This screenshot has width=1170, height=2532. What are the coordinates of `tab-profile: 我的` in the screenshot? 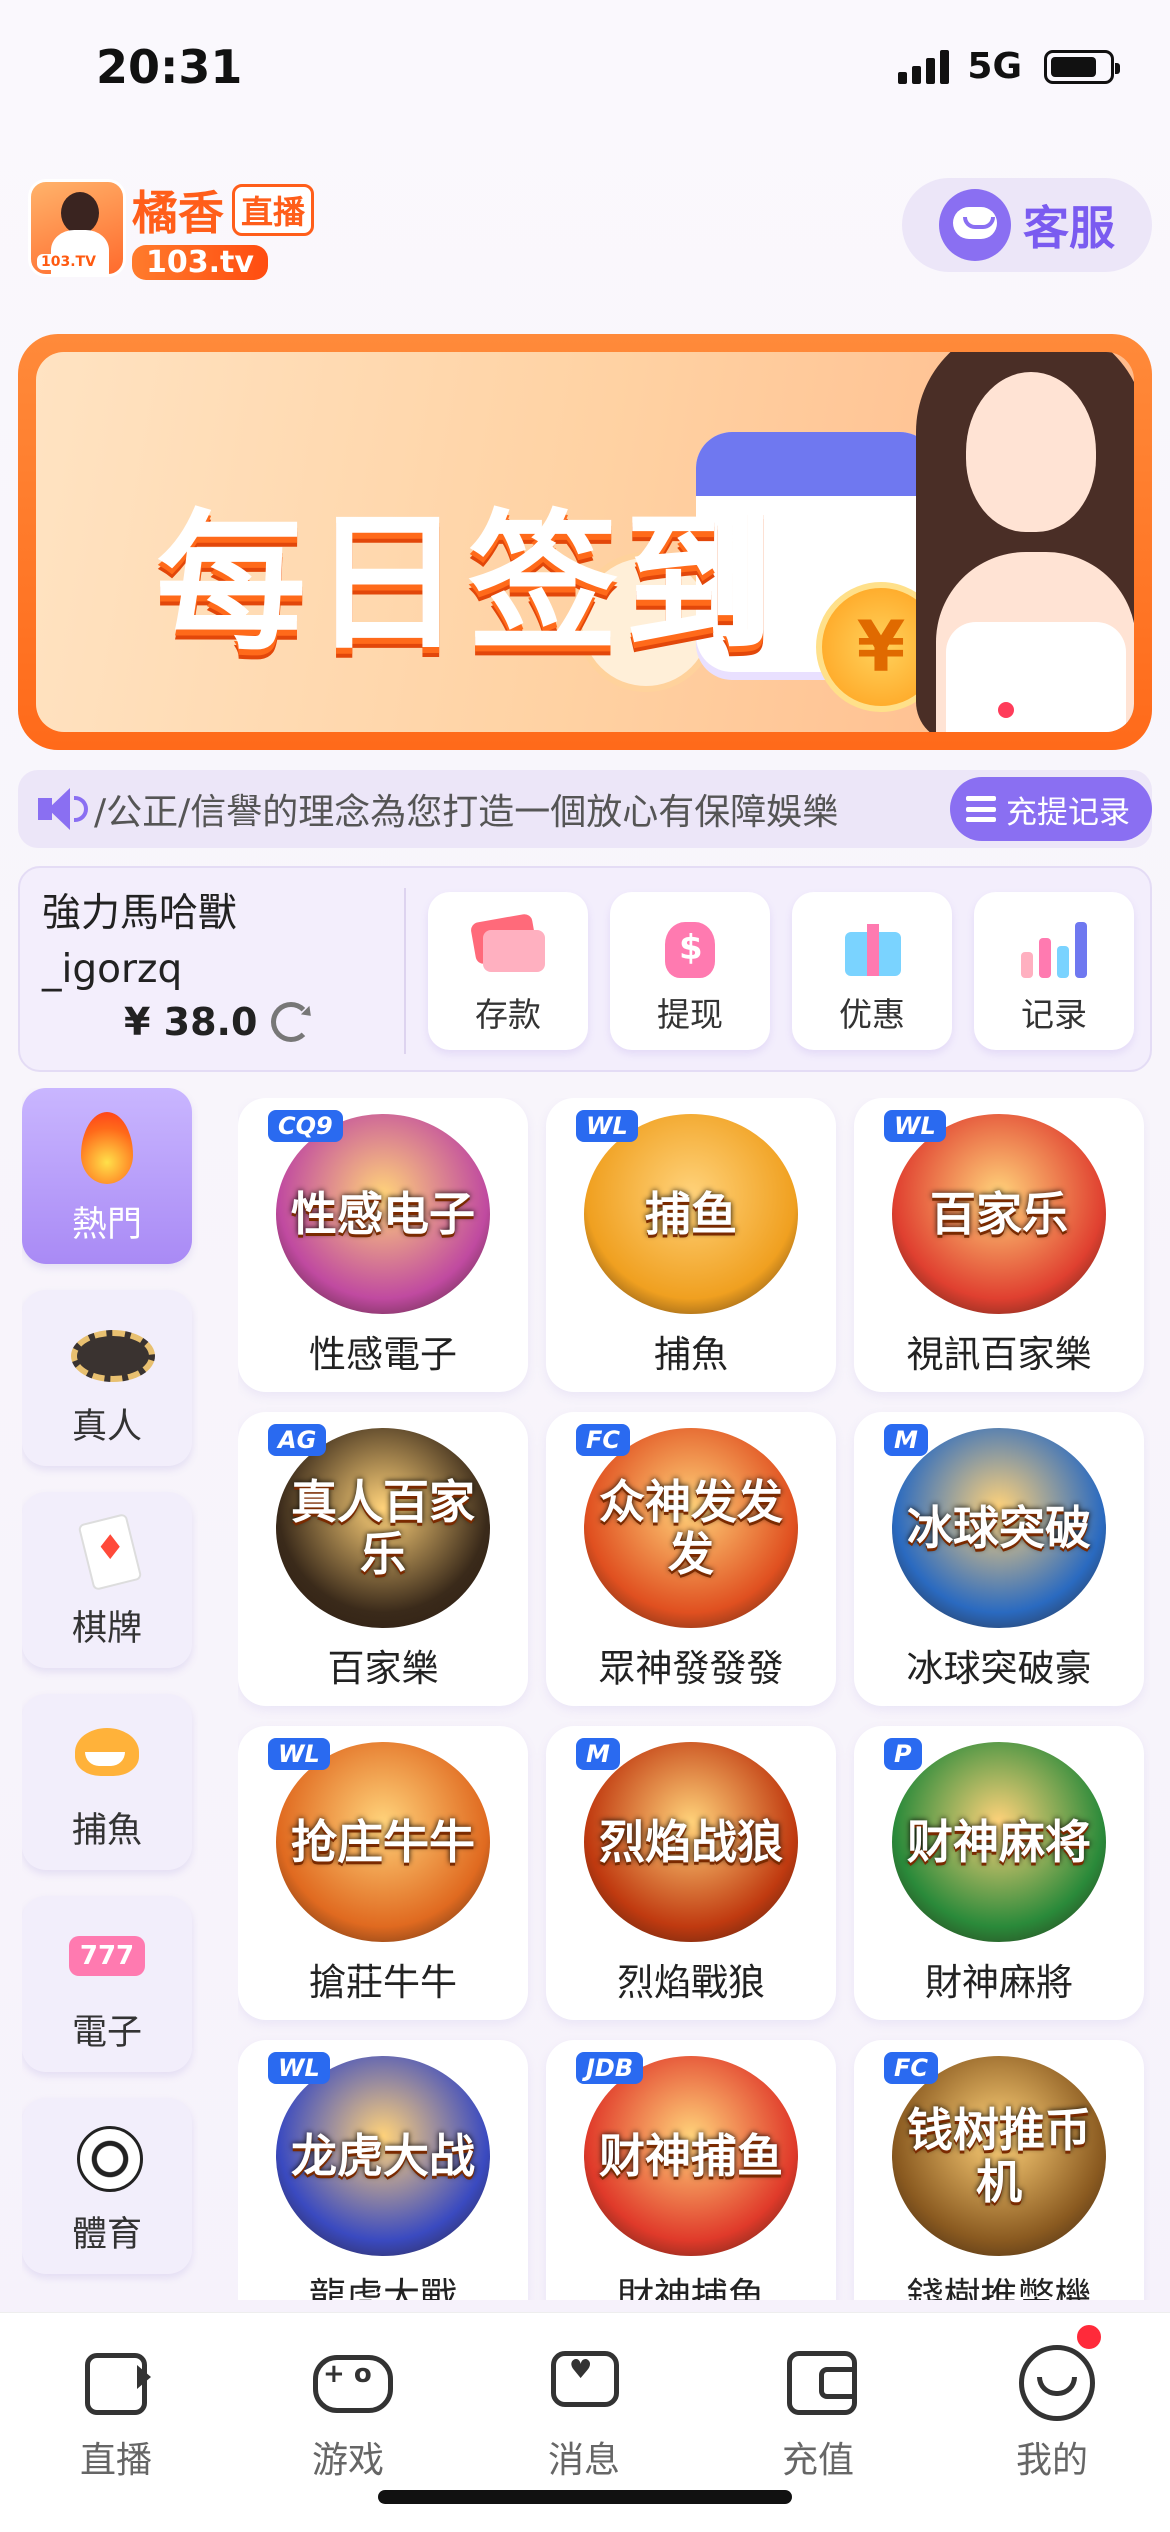 It's located at (1052, 2413).